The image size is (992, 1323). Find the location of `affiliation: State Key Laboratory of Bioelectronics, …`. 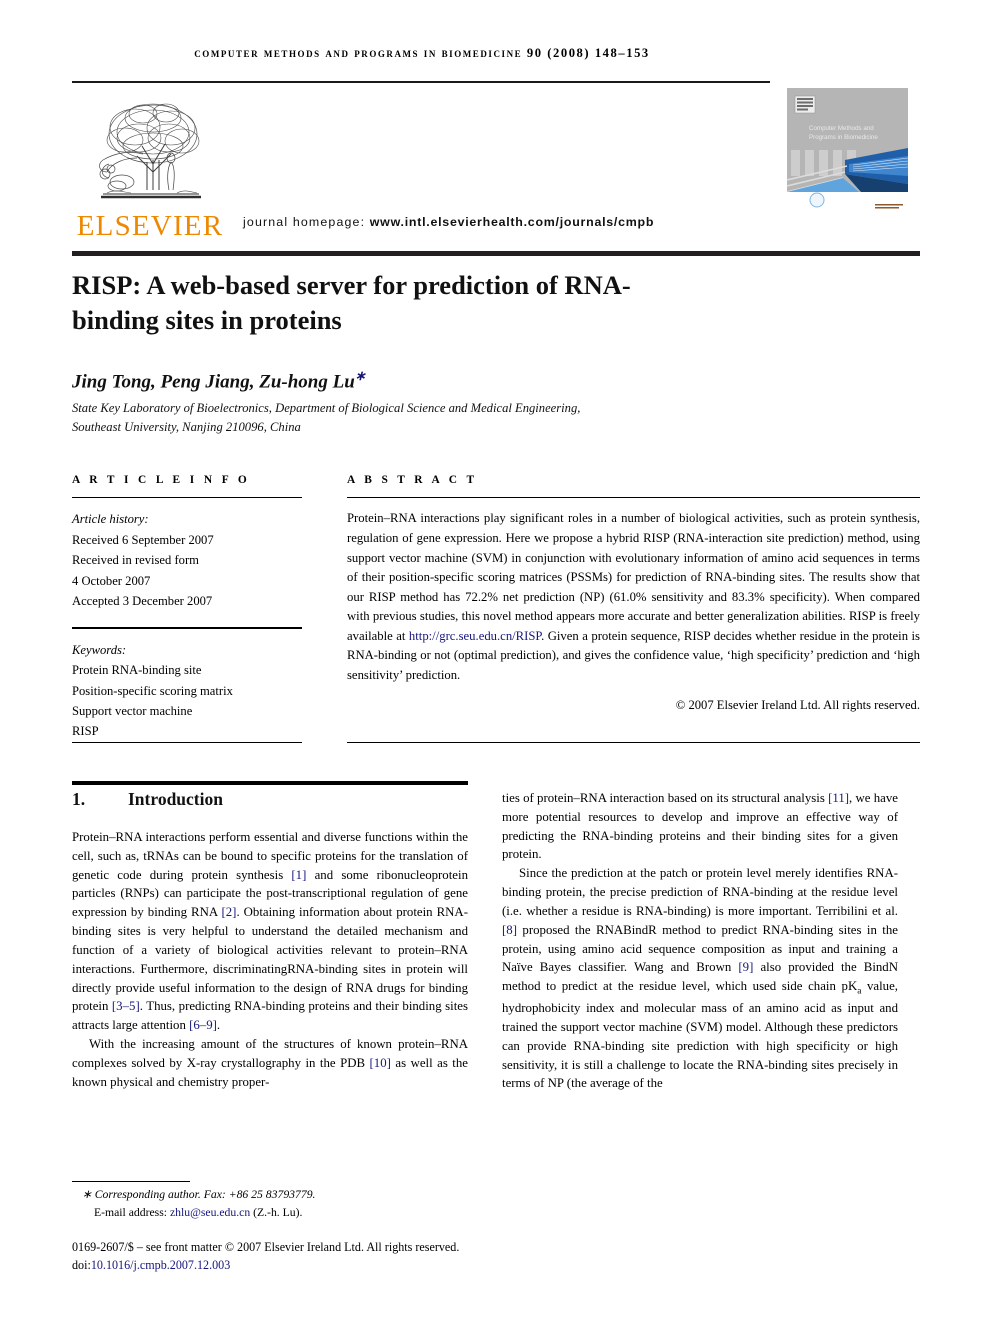

affiliation: State Key Laboratory of Bioelectronics, … is located at coordinates (422, 418).